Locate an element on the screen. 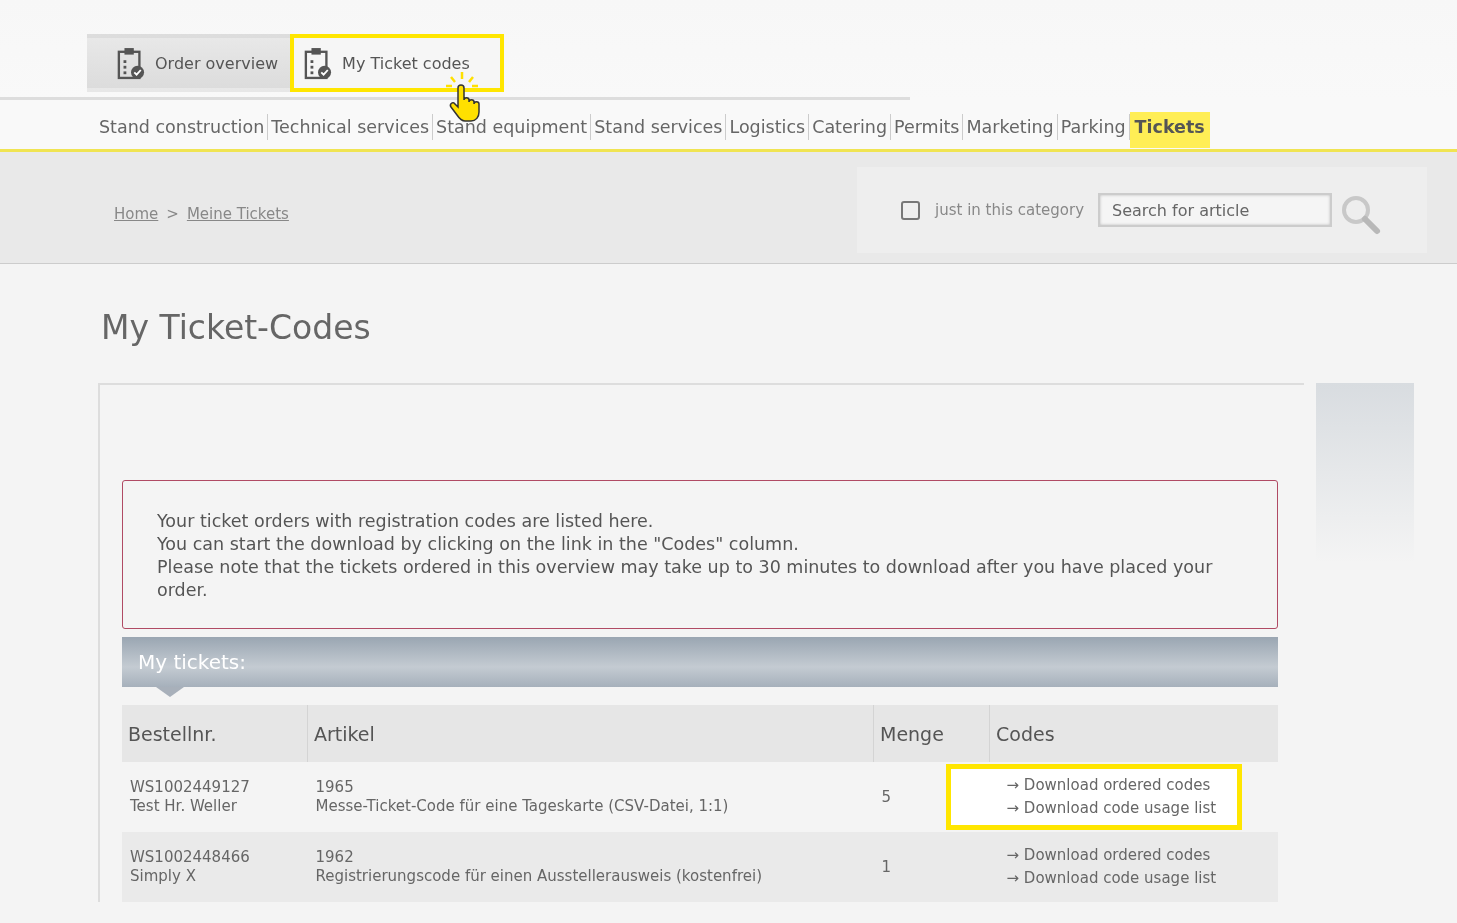 Image resolution: width=1457 pixels, height=923 pixels. nav-item: Tickets is located at coordinates (1169, 130).